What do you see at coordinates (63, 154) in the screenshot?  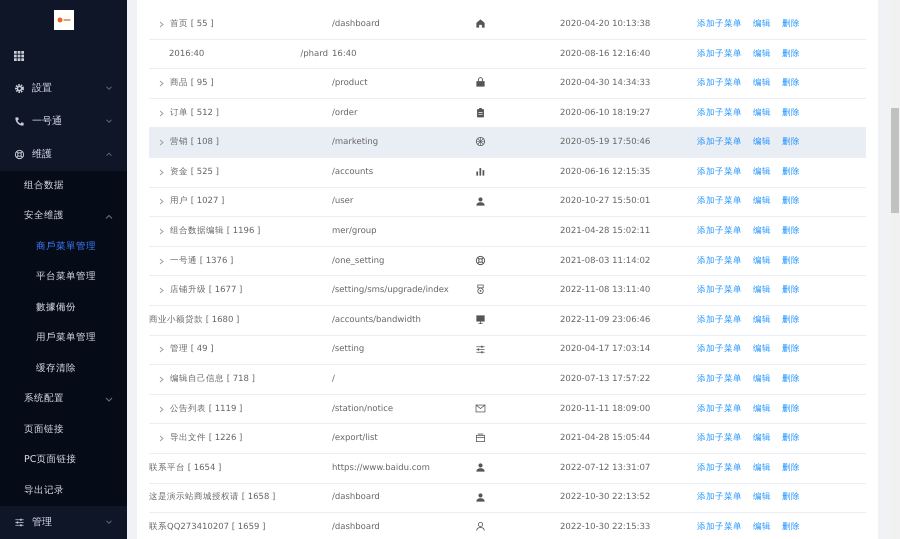 I see `sidebar-item: 维護` at bounding box center [63, 154].